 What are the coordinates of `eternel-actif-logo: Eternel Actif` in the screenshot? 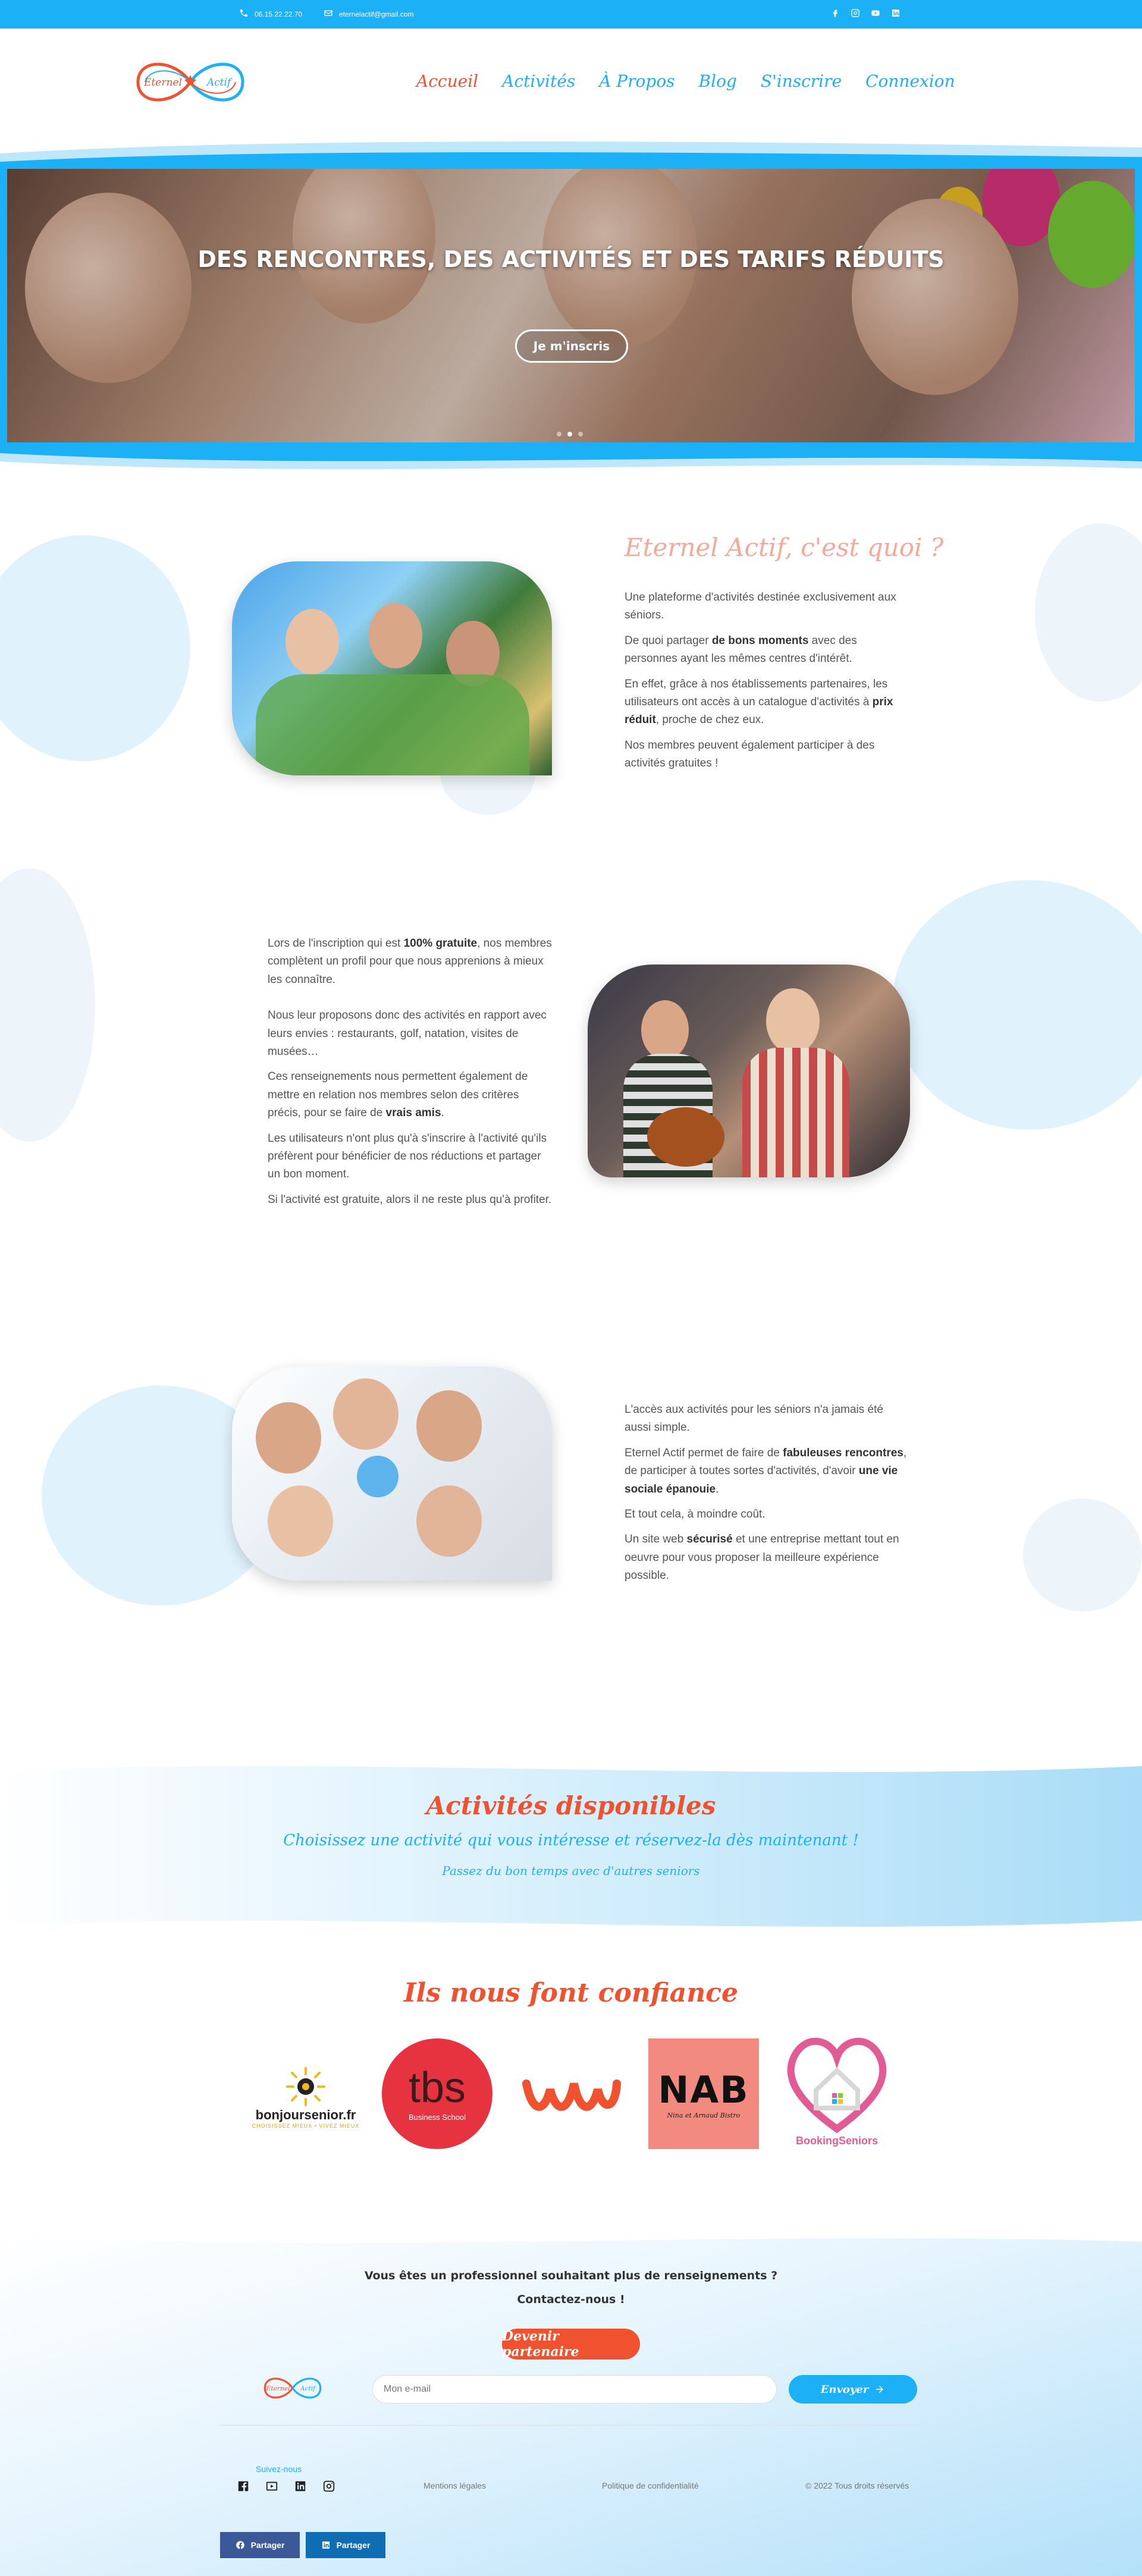 It's located at (191, 82).